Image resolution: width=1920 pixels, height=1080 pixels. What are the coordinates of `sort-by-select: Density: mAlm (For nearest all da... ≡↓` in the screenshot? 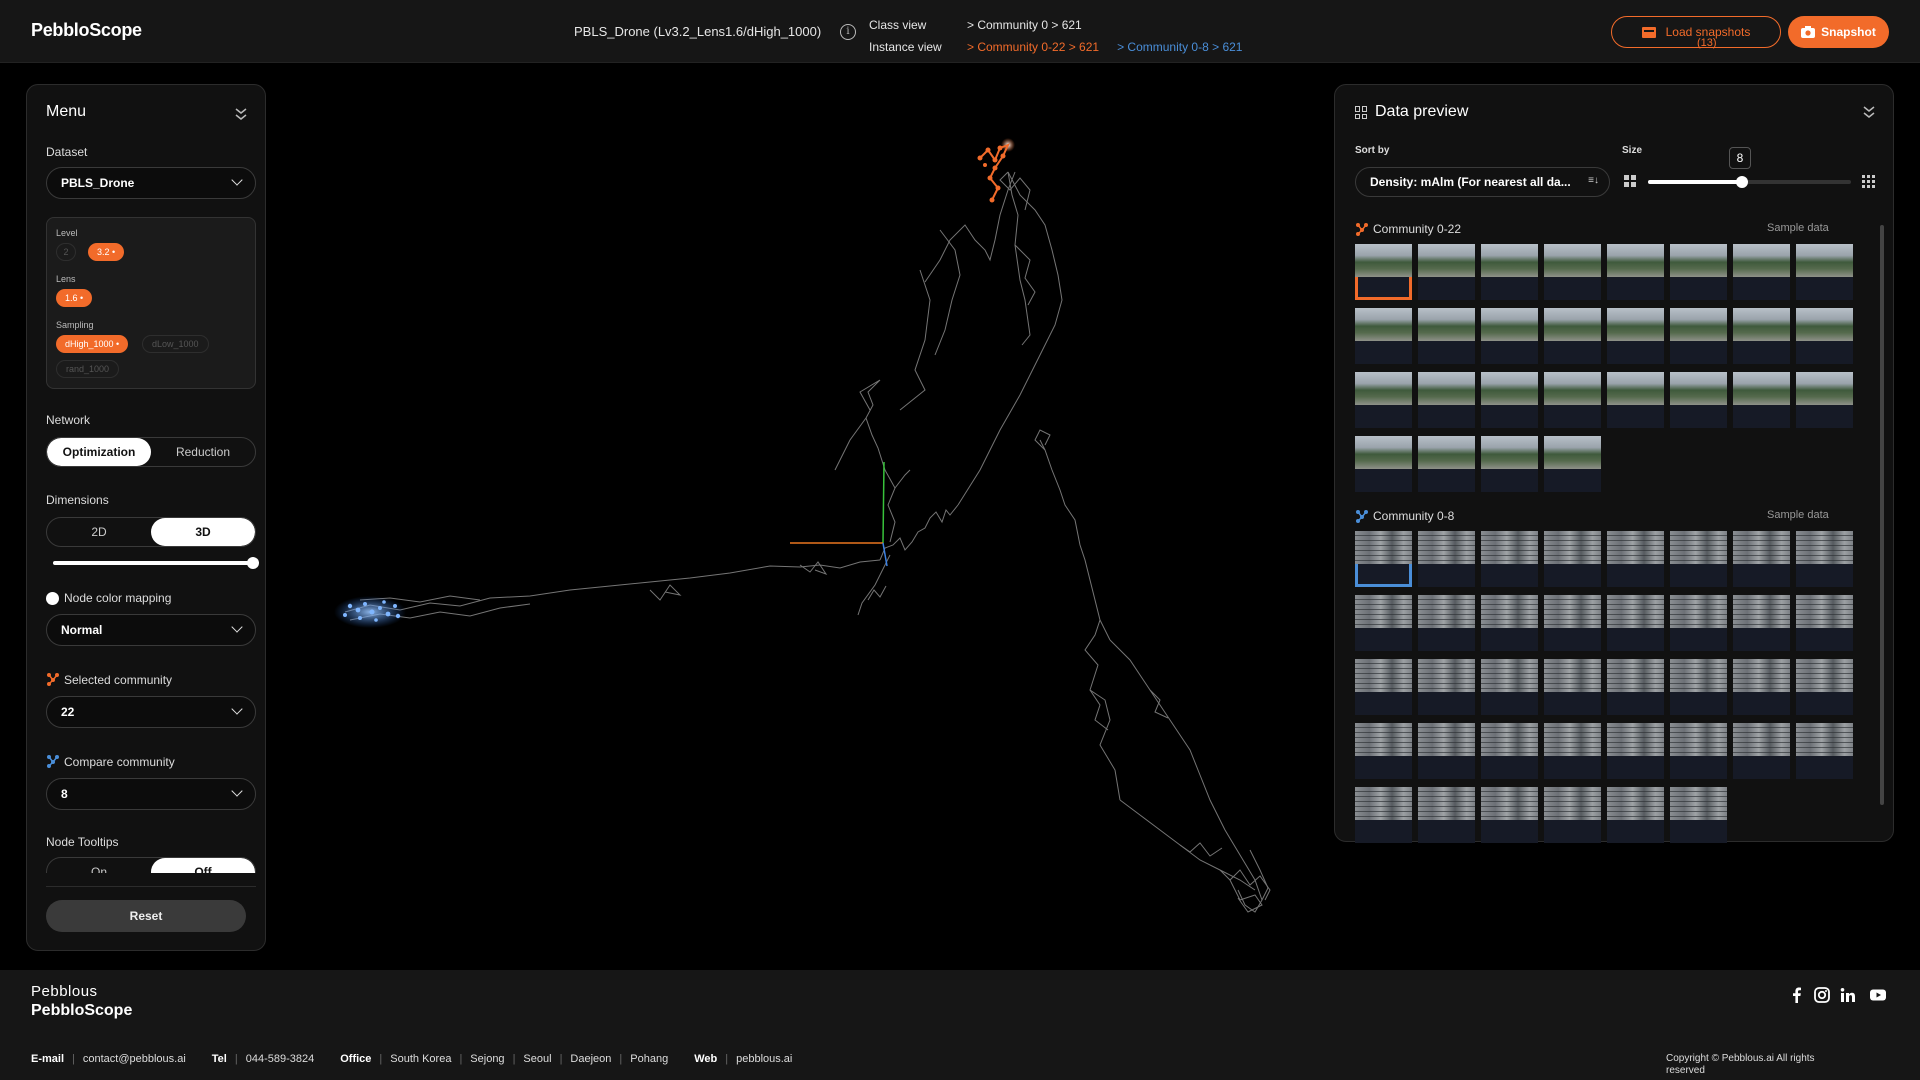 It's located at (1482, 182).